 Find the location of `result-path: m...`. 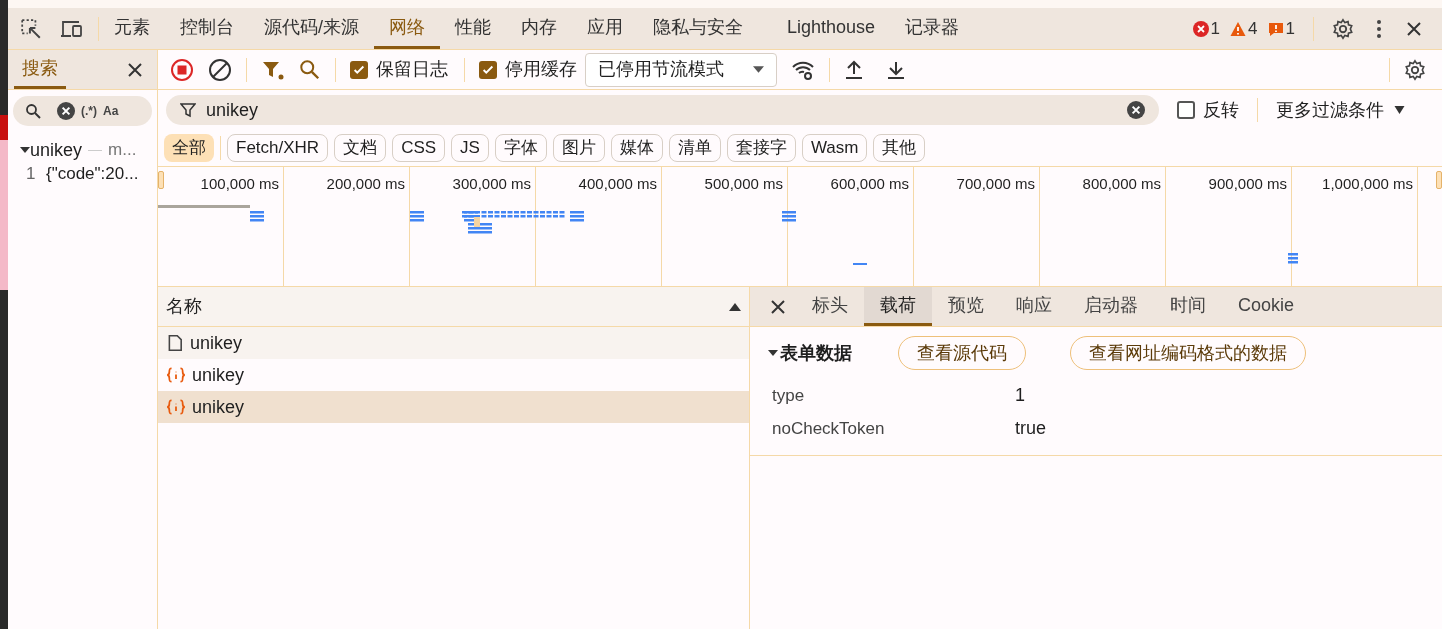

result-path: m... is located at coordinates (122, 150).